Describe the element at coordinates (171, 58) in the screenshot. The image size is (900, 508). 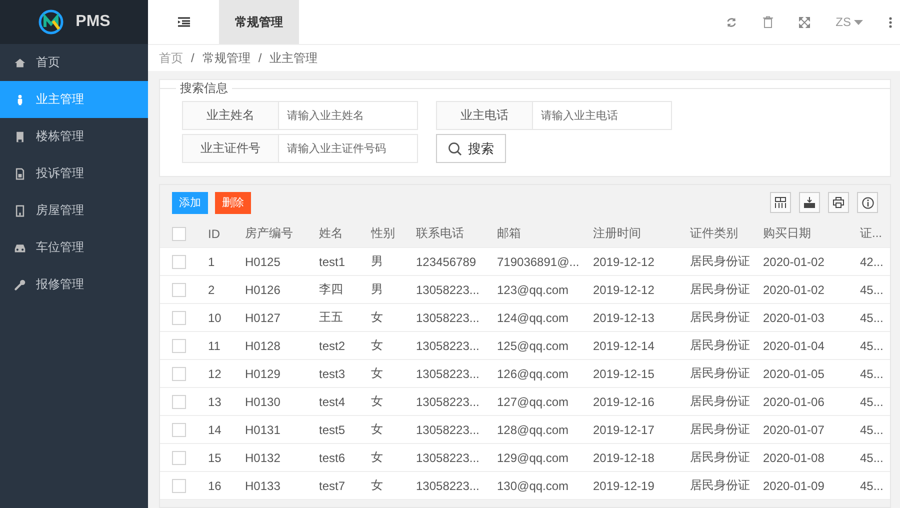
I see `breadcrumb-link: 首页` at that location.